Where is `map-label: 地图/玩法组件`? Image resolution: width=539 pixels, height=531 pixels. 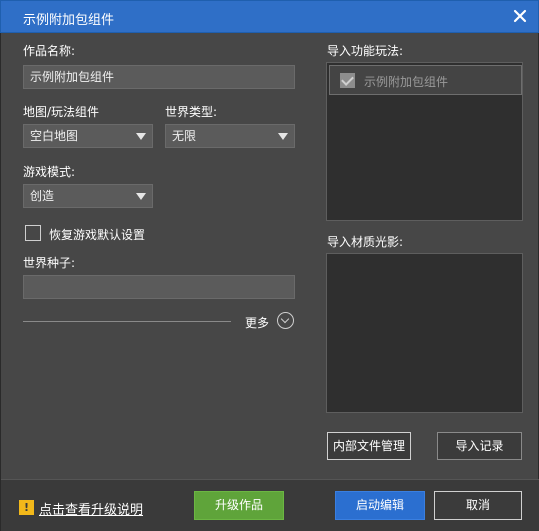 map-label: 地图/玩法组件 is located at coordinates (61, 112).